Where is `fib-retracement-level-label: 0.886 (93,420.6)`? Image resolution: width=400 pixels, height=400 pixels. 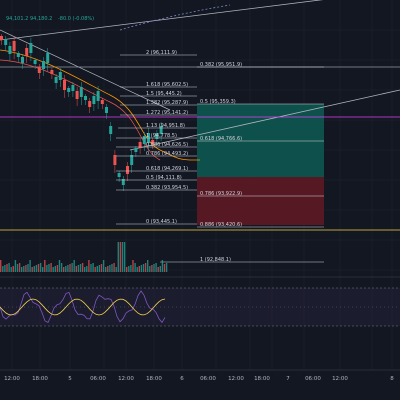 fib-retracement-level-label: 0.886 (93,420.6) is located at coordinates (221, 225).